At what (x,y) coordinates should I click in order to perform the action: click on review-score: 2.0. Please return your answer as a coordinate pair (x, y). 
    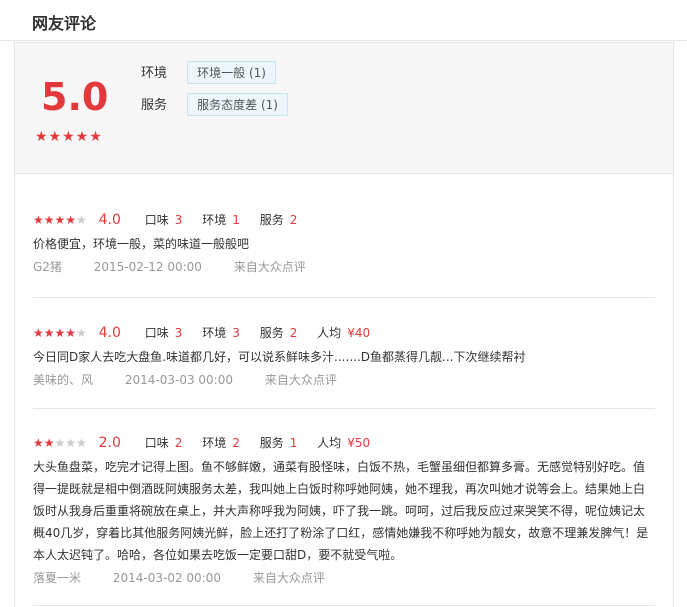
    Looking at the image, I should click on (109, 442).